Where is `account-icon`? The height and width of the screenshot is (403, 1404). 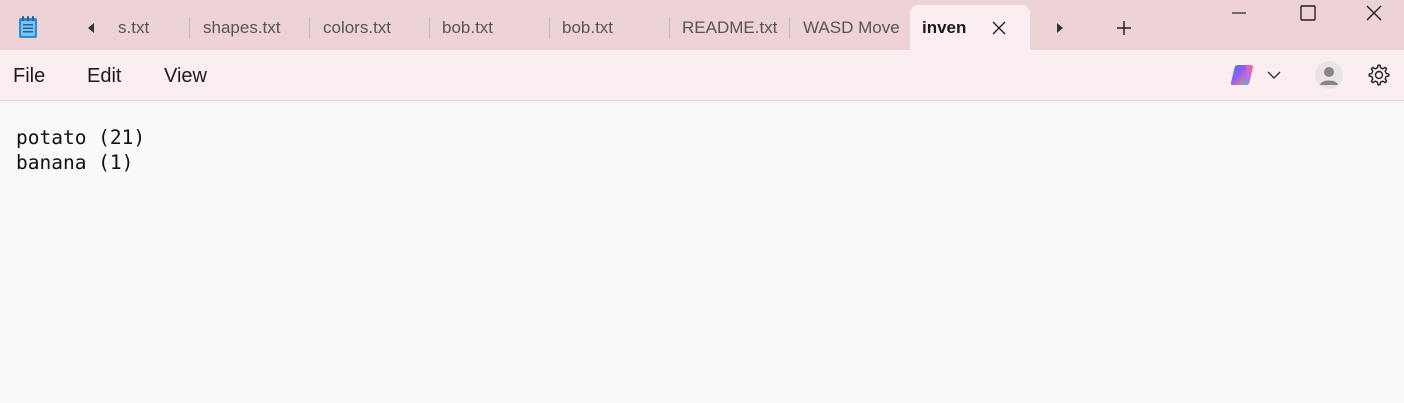
account-icon is located at coordinates (1329, 76).